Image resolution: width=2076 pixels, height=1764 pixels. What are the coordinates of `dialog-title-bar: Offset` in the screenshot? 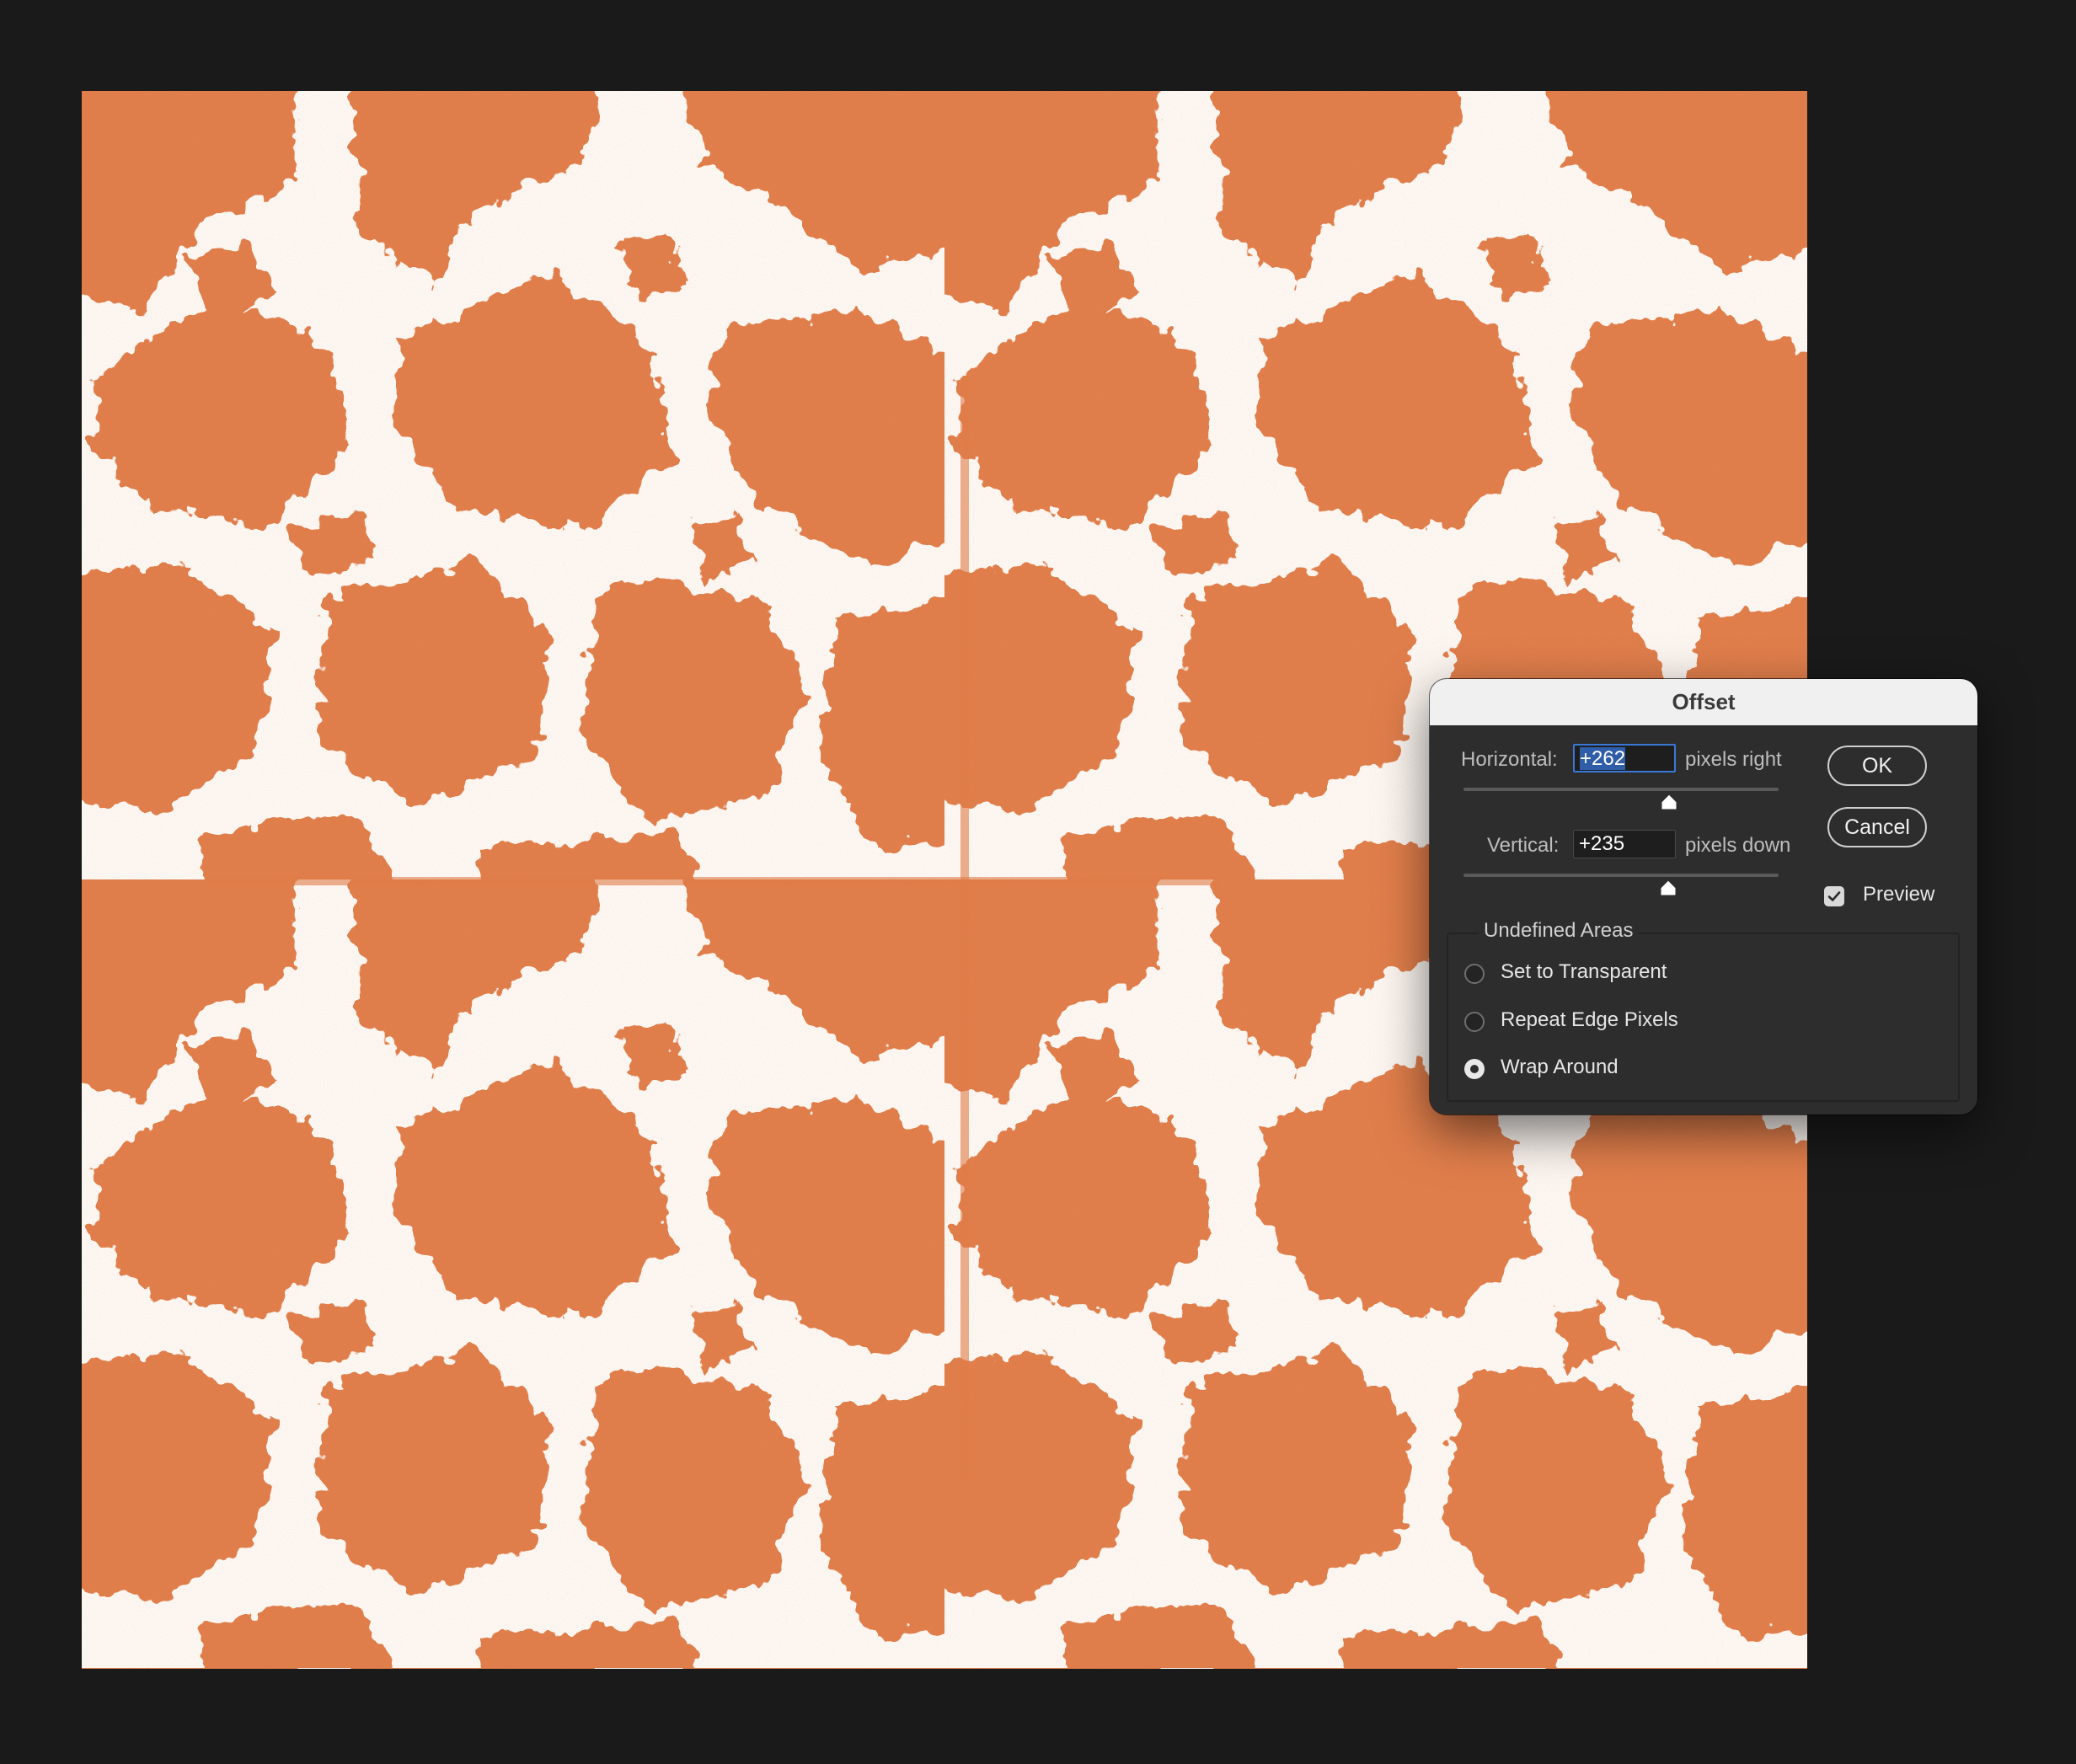 It's located at (1703, 702).